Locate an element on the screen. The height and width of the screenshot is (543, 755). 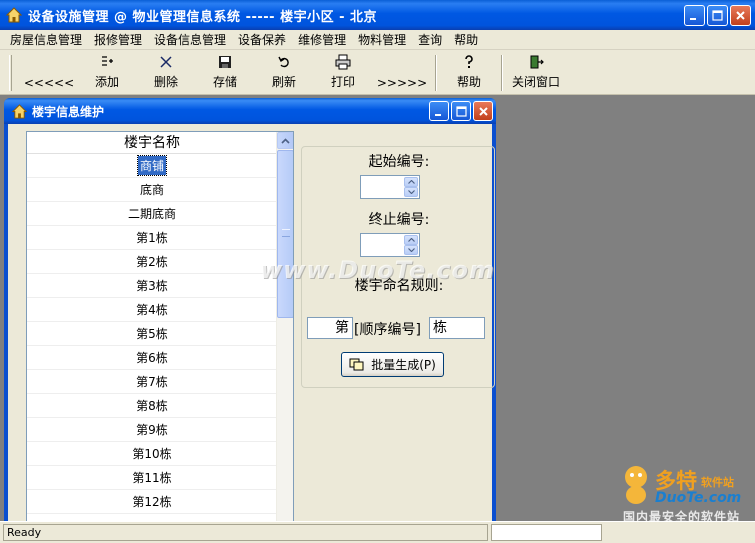
delete-label: 删除 is located at coordinates (165, 82).